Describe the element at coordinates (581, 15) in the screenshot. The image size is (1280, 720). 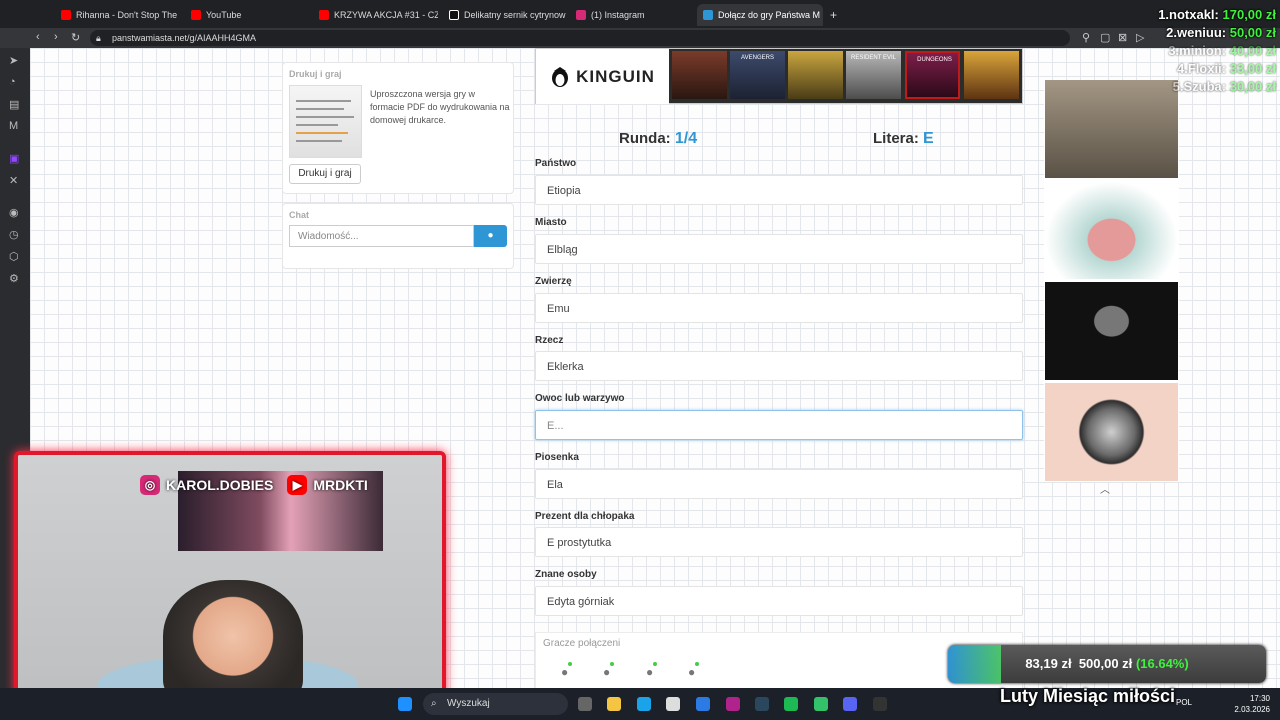
I see `instagram-icon` at that location.